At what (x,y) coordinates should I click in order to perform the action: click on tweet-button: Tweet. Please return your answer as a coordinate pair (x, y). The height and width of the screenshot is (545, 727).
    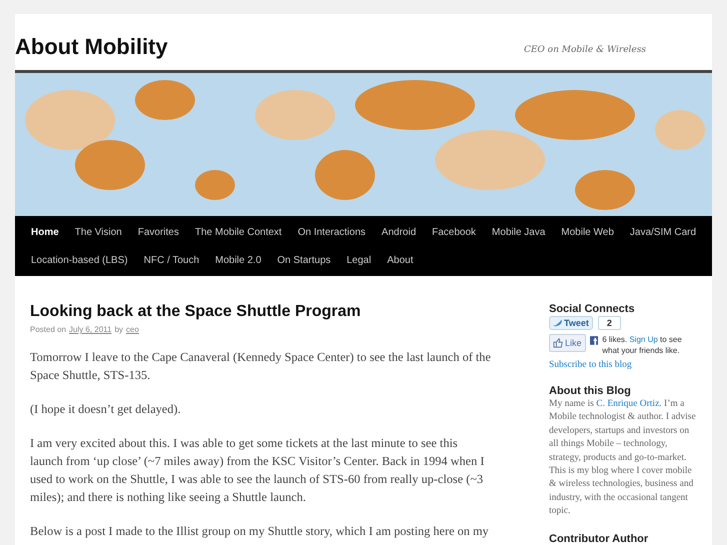
    Looking at the image, I should click on (571, 323).